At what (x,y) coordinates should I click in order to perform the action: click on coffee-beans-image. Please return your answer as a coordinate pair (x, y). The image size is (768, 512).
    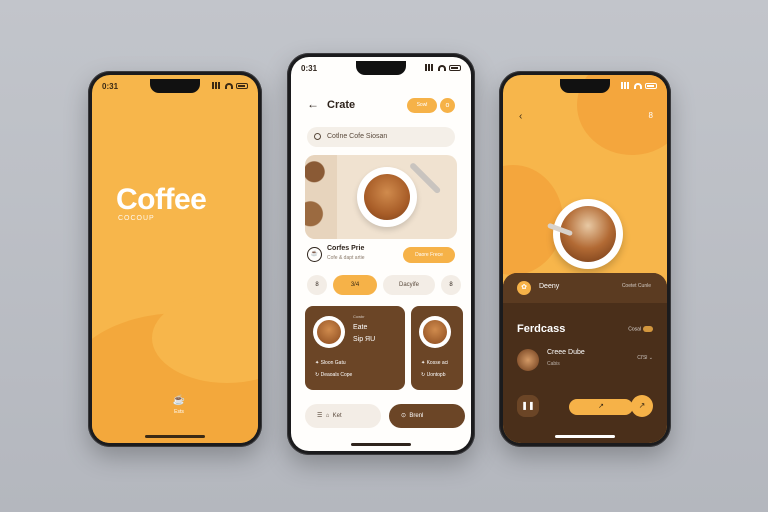
    Looking at the image, I should click on (321, 197).